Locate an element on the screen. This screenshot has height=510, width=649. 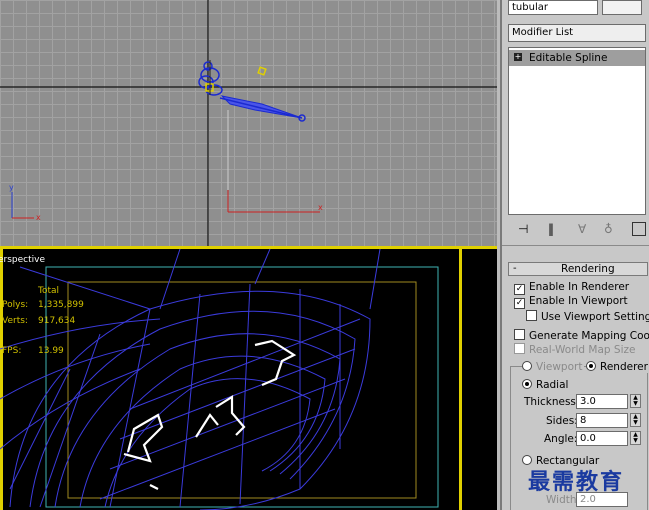
modifier-list-dropdown: Modifier List is located at coordinates (577, 33).